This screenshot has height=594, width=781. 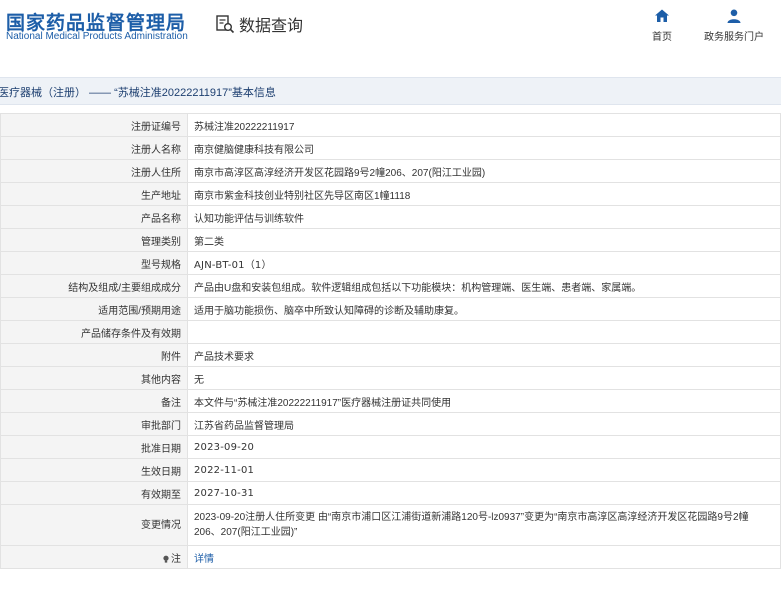 What do you see at coordinates (484, 240) in the screenshot?
I see `row-value: 第二类` at bounding box center [484, 240].